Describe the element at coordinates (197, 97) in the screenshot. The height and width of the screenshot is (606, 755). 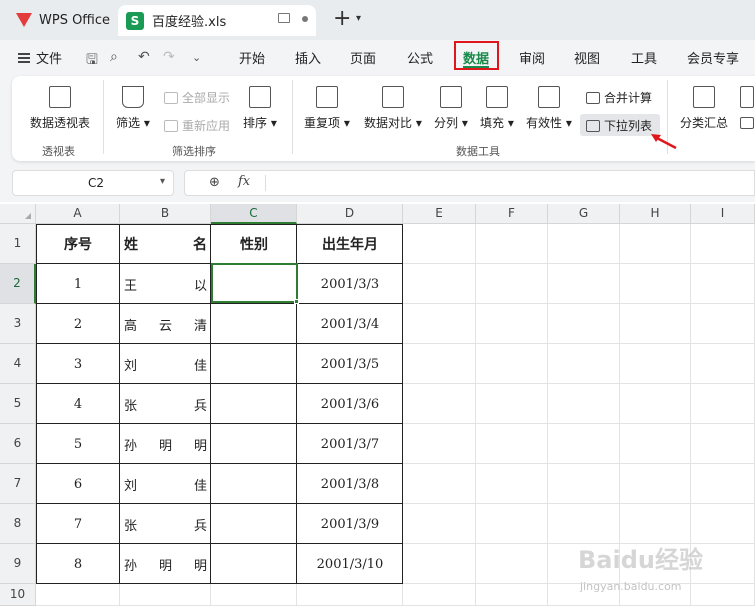
I see `show-all-button: 全部显示` at that location.